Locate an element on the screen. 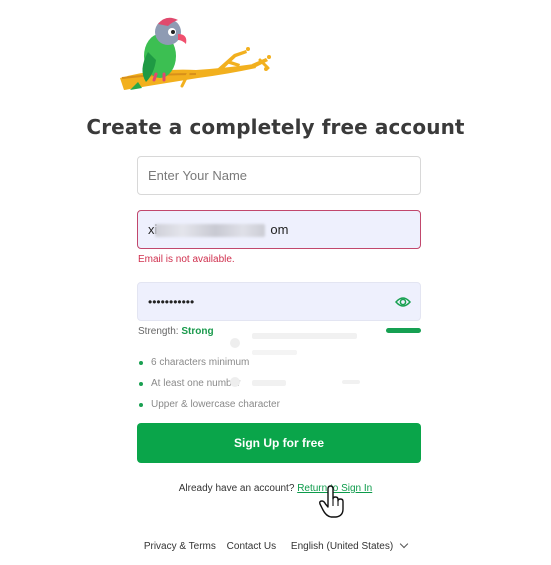 The height and width of the screenshot is (565, 551). email-suffix: om is located at coordinates (279, 229).